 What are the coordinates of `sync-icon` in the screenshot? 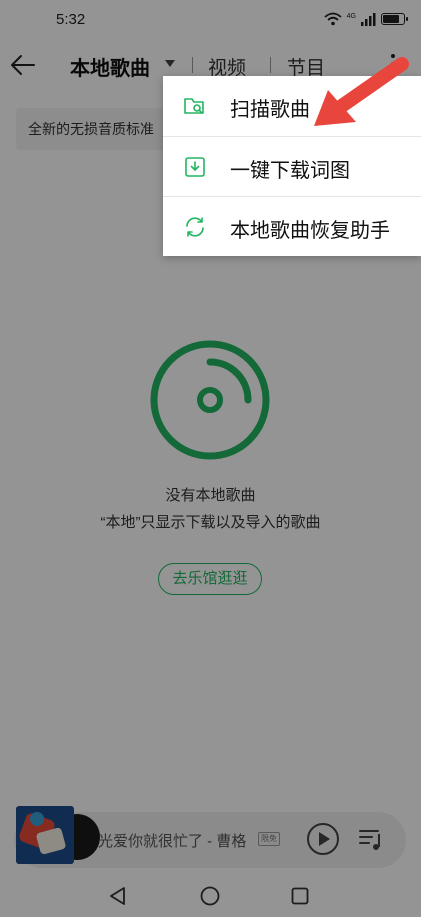 It's located at (195, 227).